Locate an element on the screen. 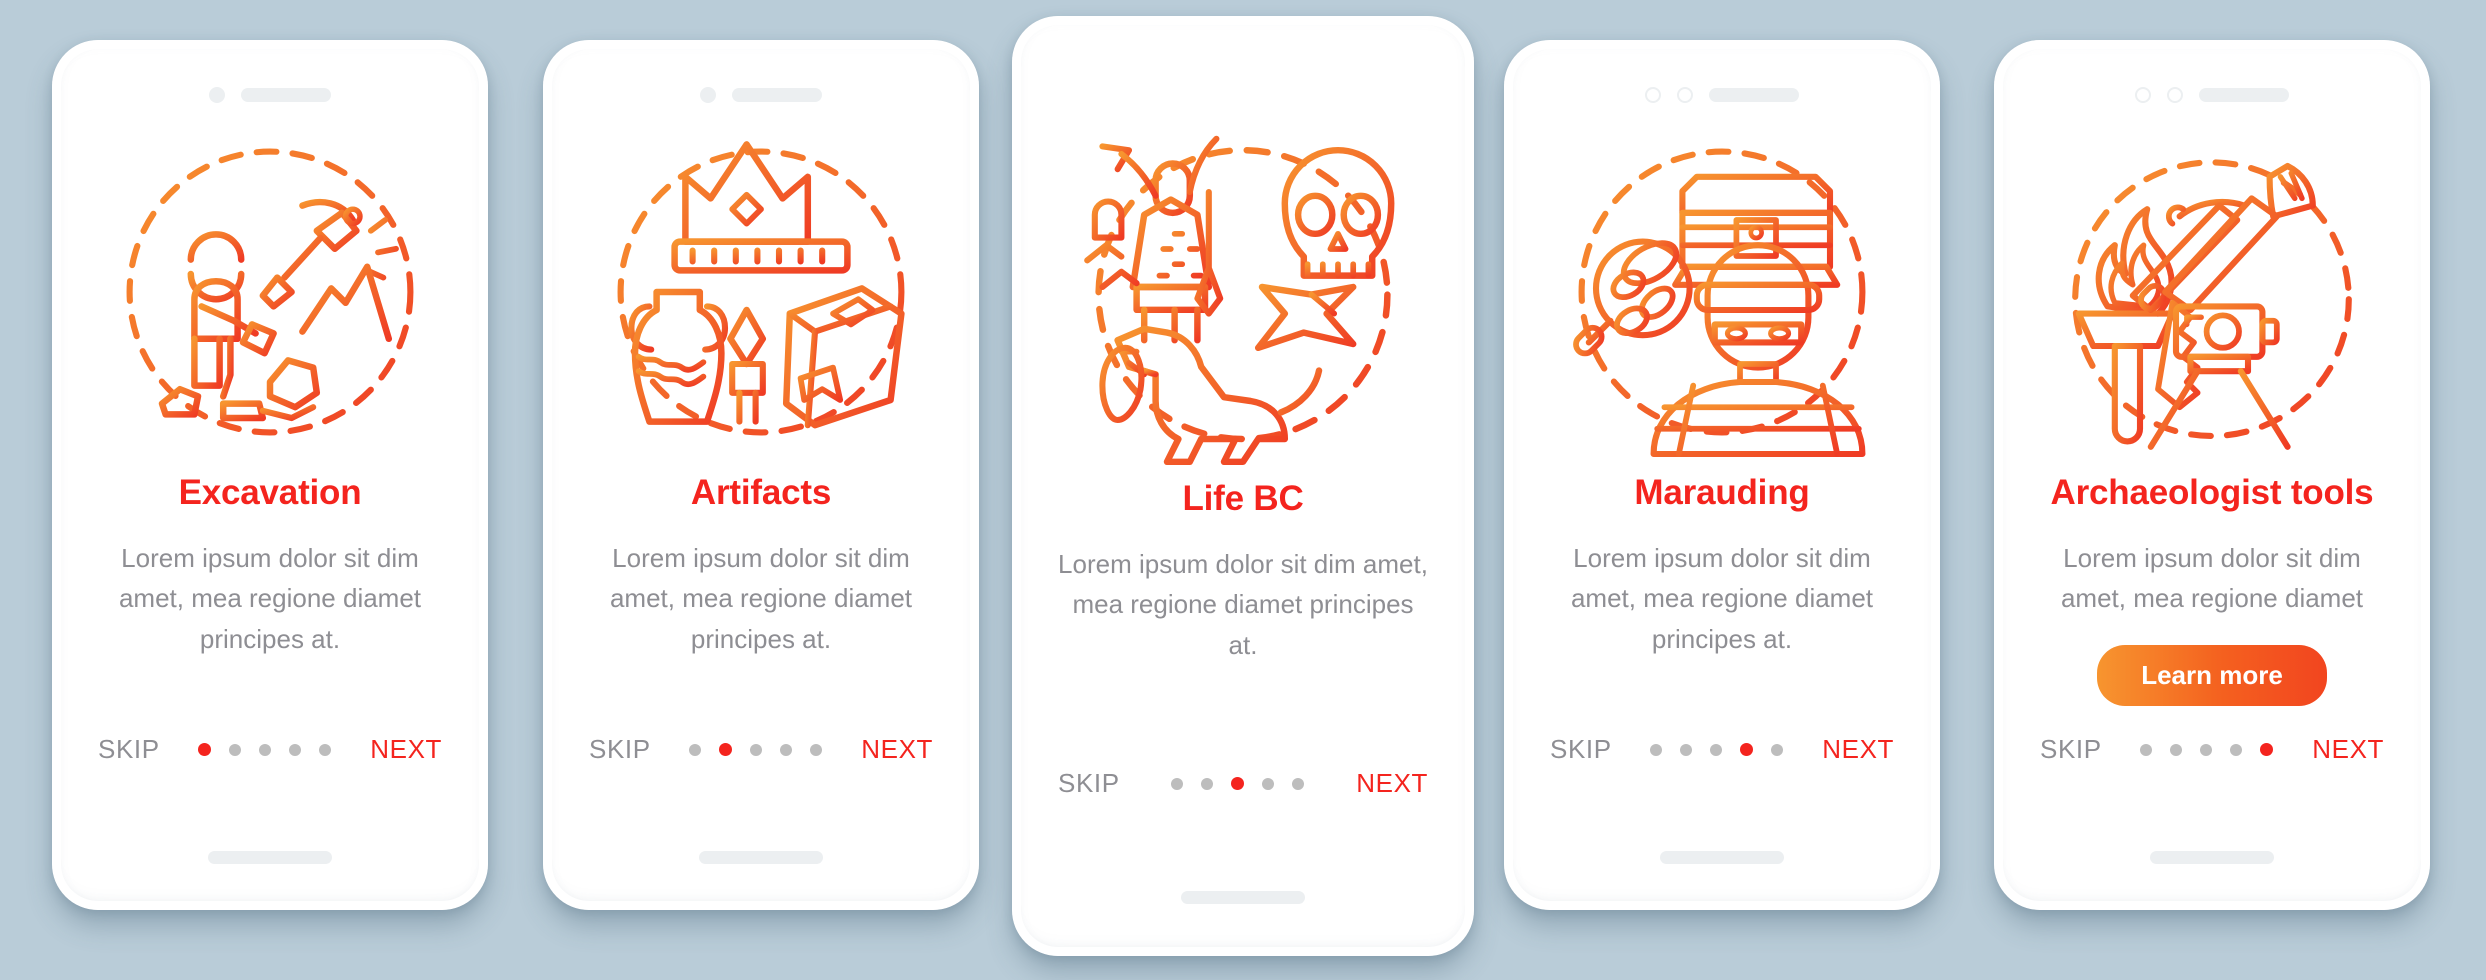 This screenshot has height=980, width=2486. page-title: Marauding is located at coordinates (1722, 492).